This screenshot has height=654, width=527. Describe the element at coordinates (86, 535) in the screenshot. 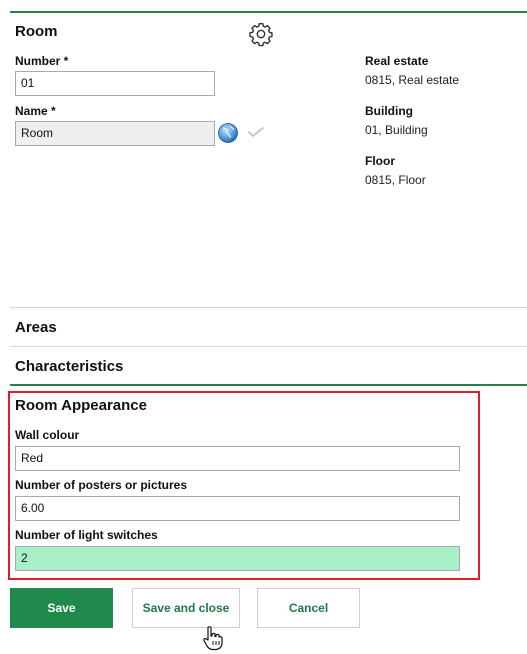

I see `light-switches-label: Number of light switches` at that location.